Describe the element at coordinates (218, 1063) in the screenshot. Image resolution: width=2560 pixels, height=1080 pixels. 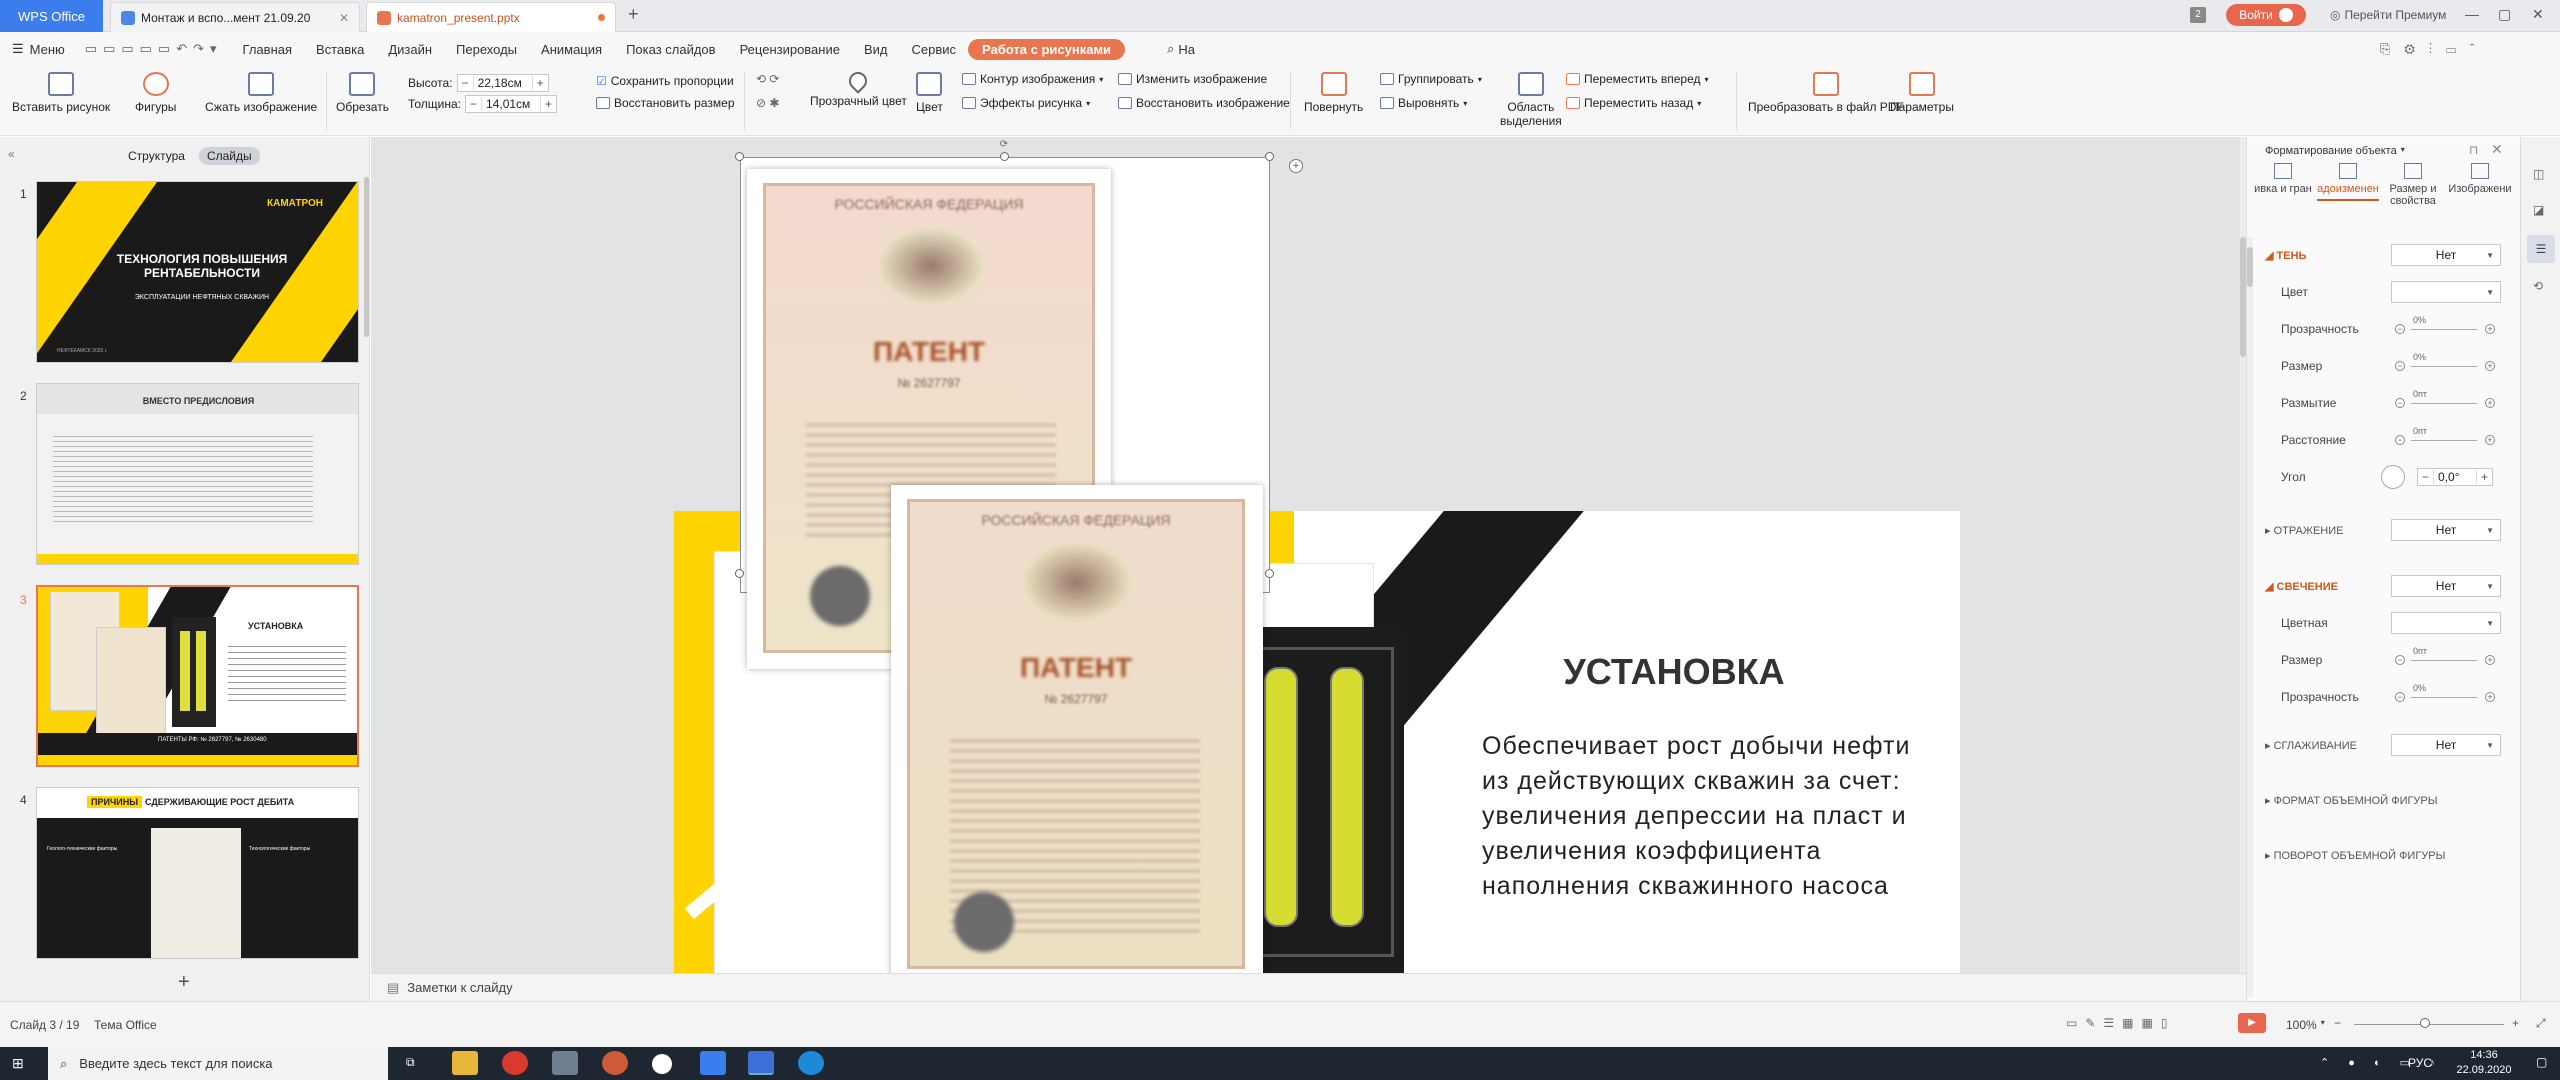
I see `taskbar-search-box: ⌕ Введите здесь текст для поиска` at that location.